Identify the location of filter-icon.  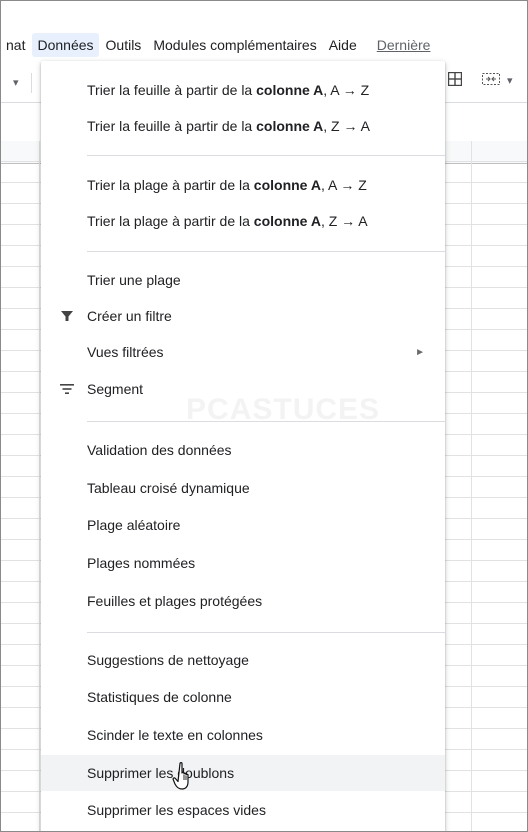
(67, 316).